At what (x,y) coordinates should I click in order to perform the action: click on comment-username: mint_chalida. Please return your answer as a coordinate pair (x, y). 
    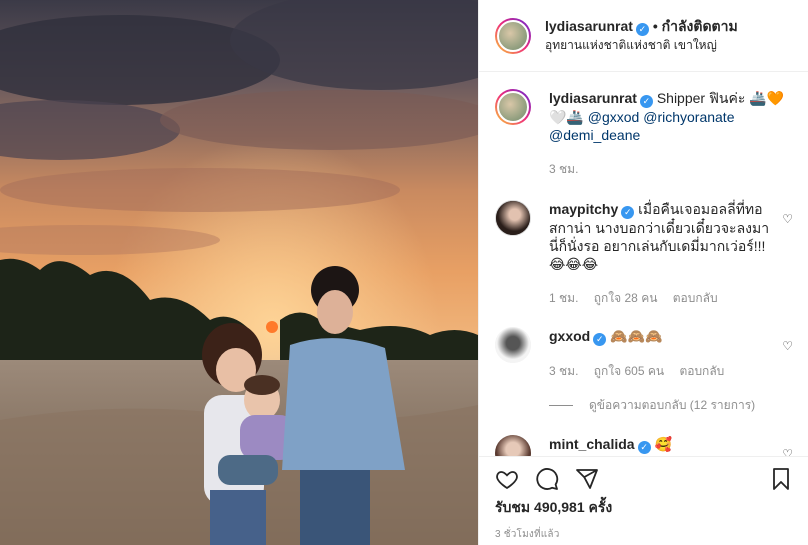
    Looking at the image, I should click on (592, 444).